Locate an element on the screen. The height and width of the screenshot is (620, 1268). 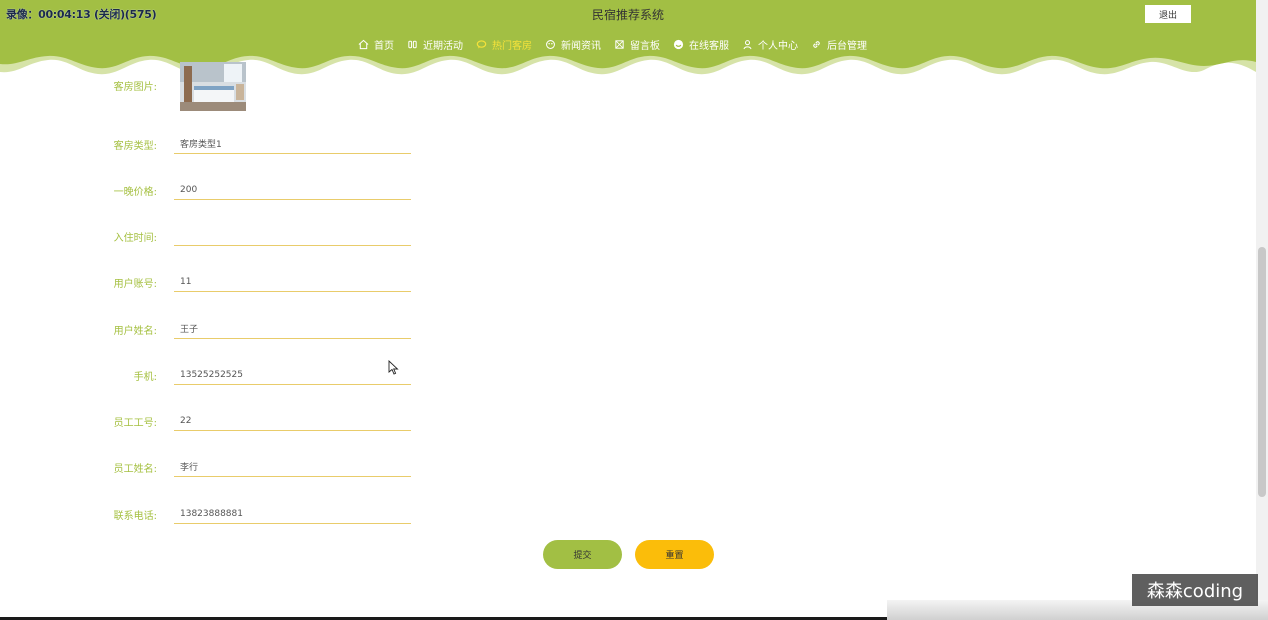
phone-input is located at coordinates (292, 375).